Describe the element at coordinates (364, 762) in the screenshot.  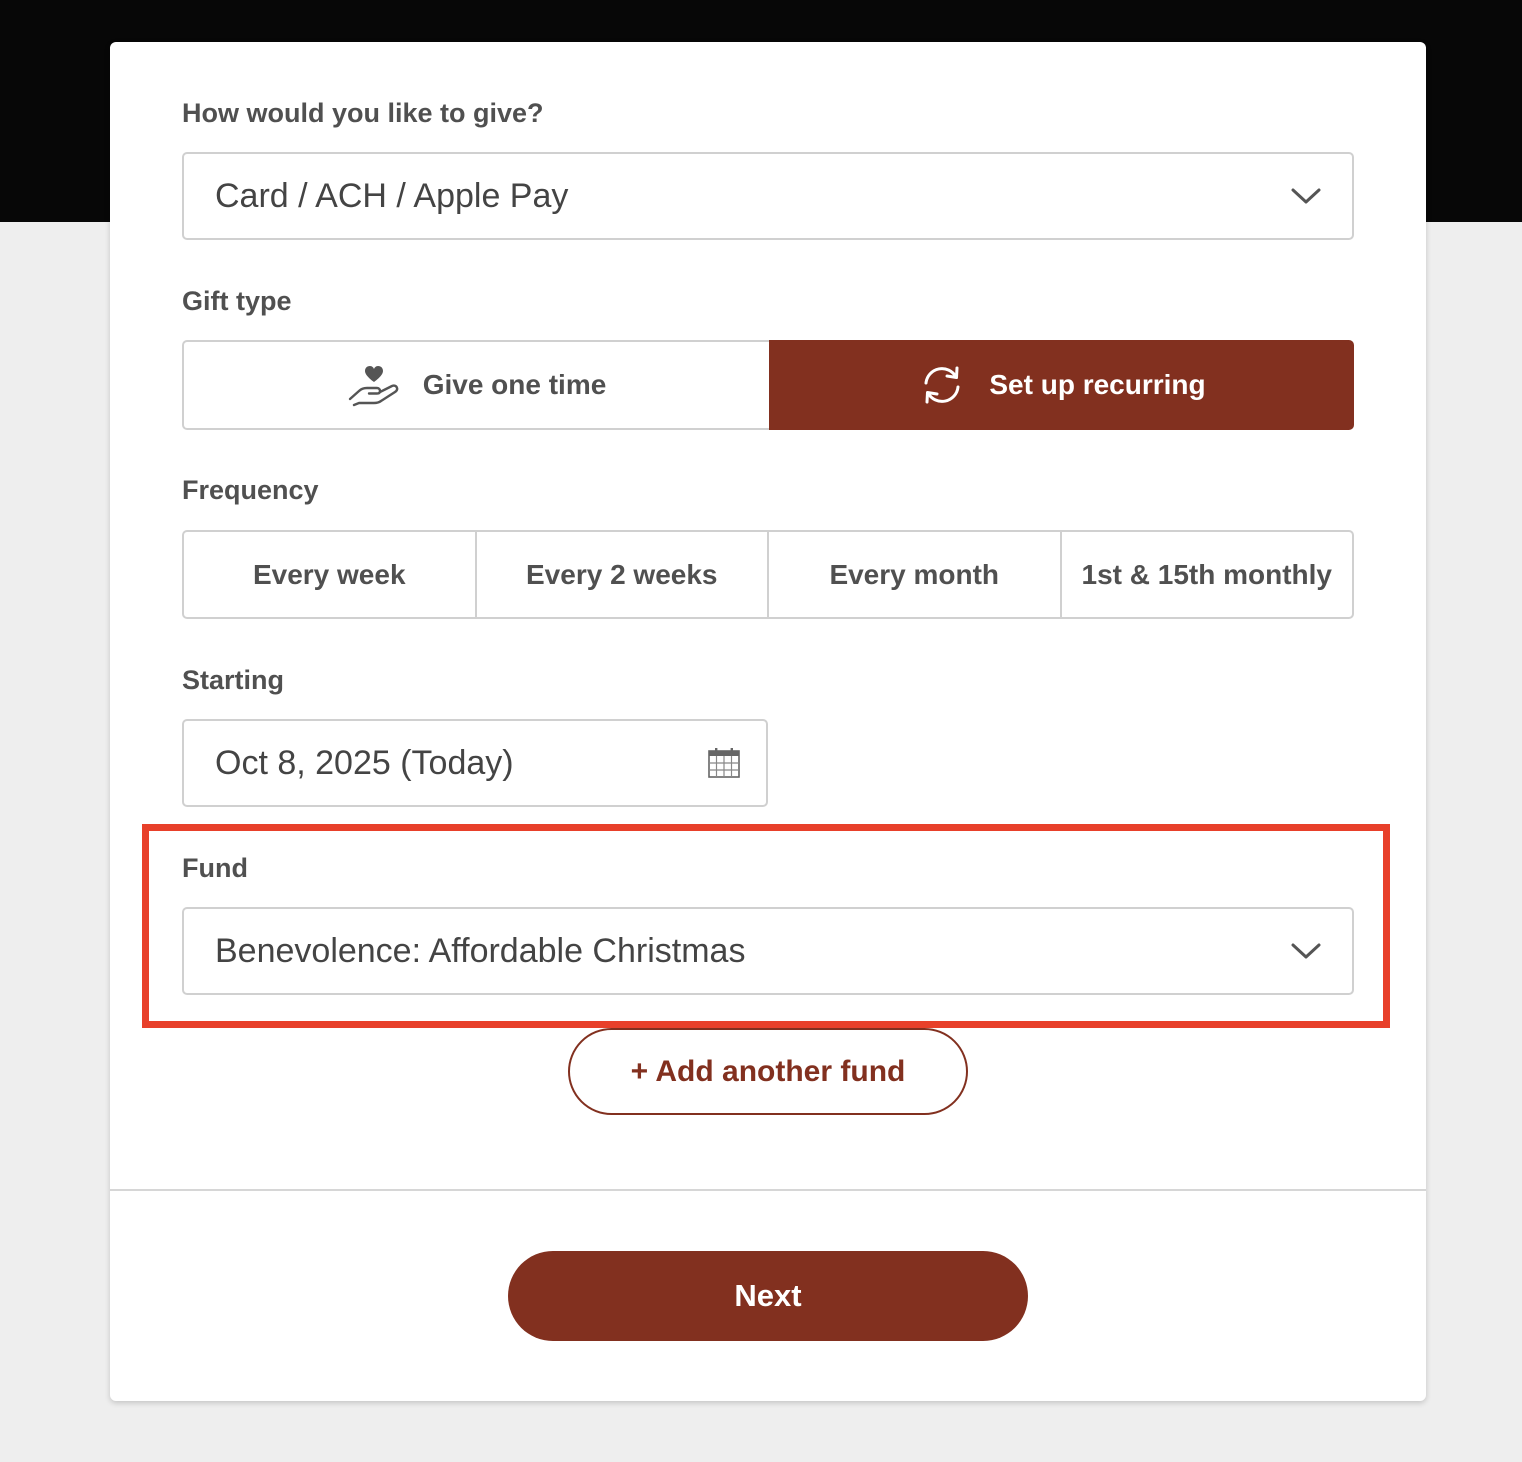
I see `start-date-value: Oct 8, 2025 (Today)` at that location.